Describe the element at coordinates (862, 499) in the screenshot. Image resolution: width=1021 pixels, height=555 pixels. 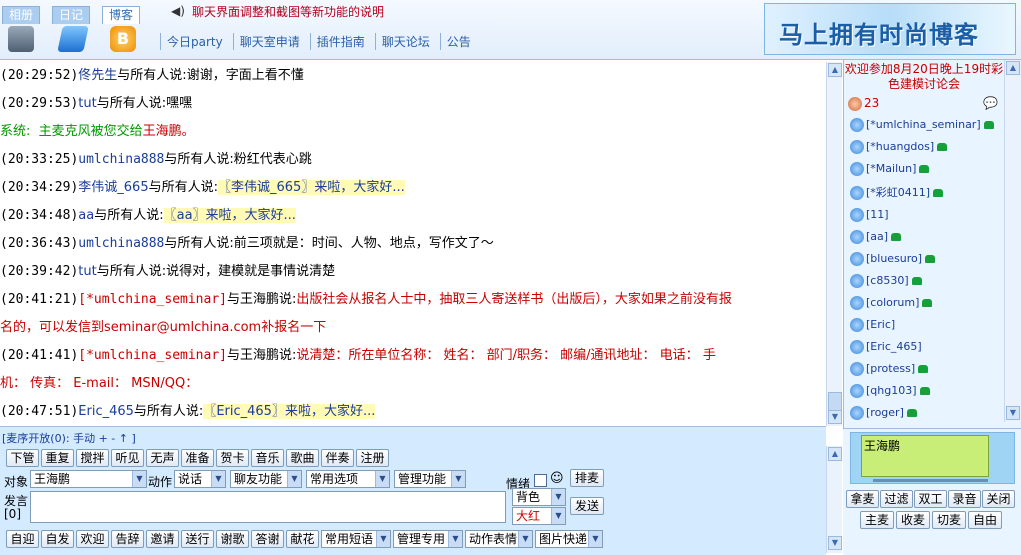
I see `btn-take-mic: 拿麦` at that location.